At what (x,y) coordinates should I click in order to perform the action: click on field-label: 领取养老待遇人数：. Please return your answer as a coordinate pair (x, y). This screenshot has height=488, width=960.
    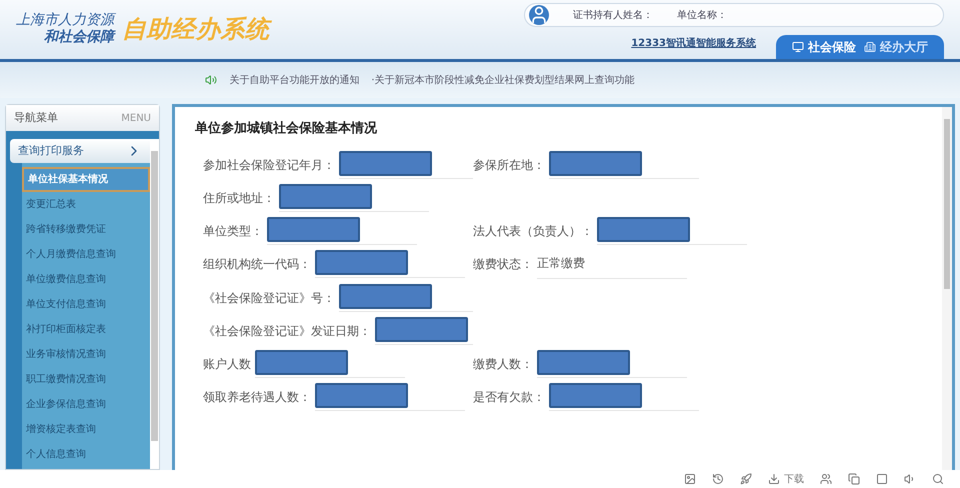
    Looking at the image, I should click on (257, 397).